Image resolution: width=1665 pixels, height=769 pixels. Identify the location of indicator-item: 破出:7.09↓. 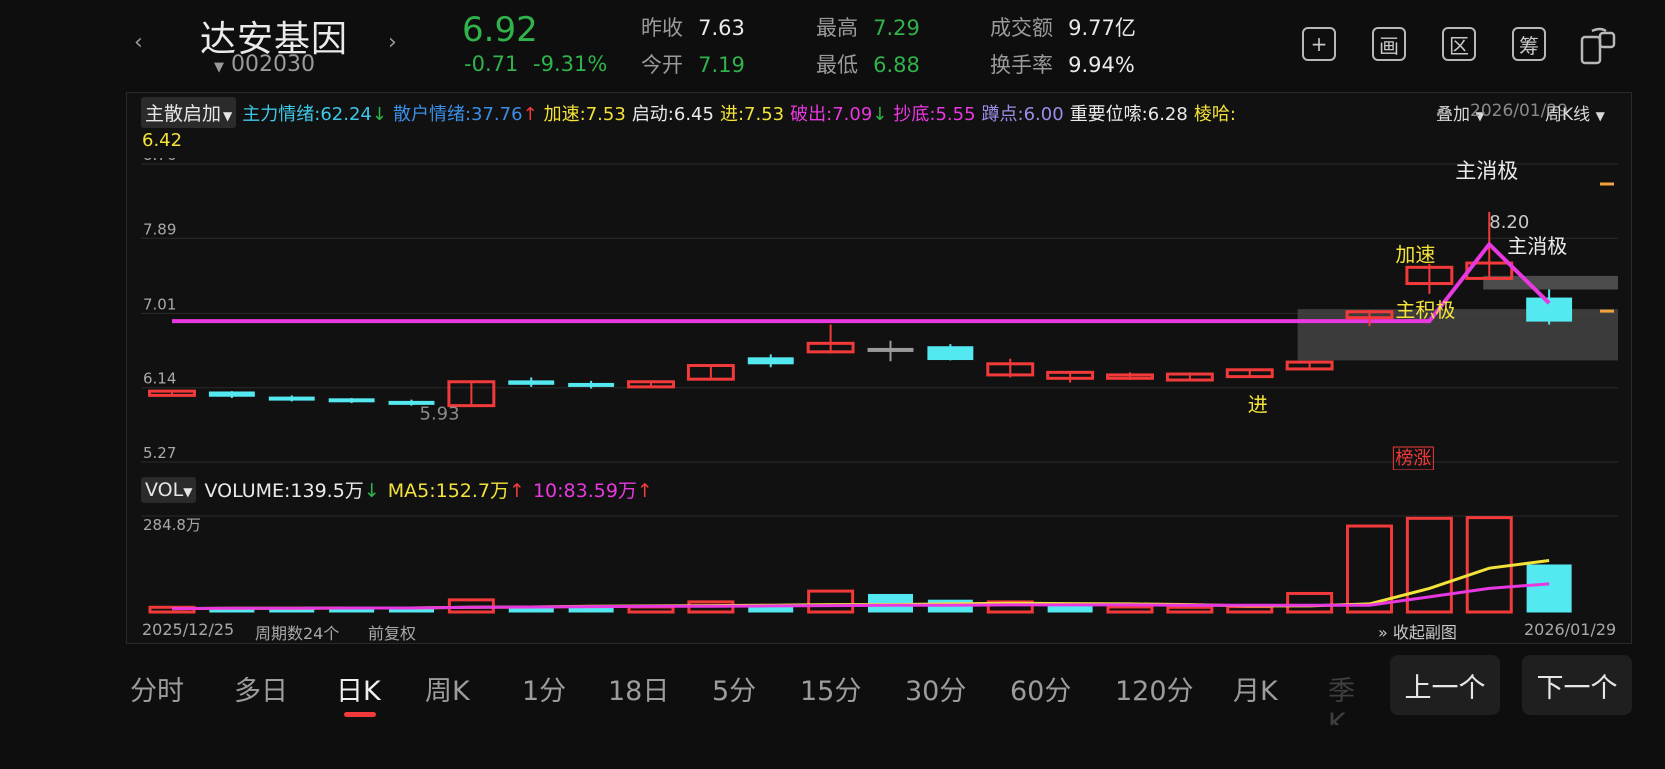
(839, 114).